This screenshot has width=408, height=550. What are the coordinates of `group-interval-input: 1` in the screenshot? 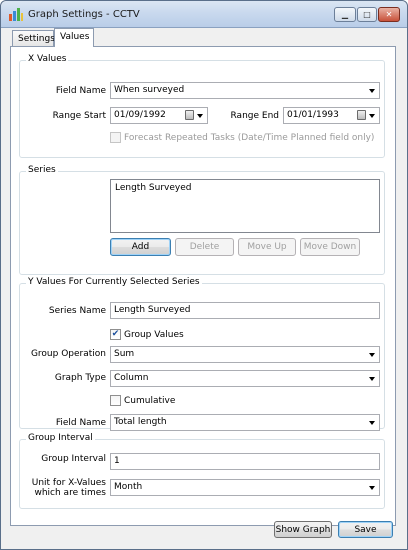 It's located at (245, 461).